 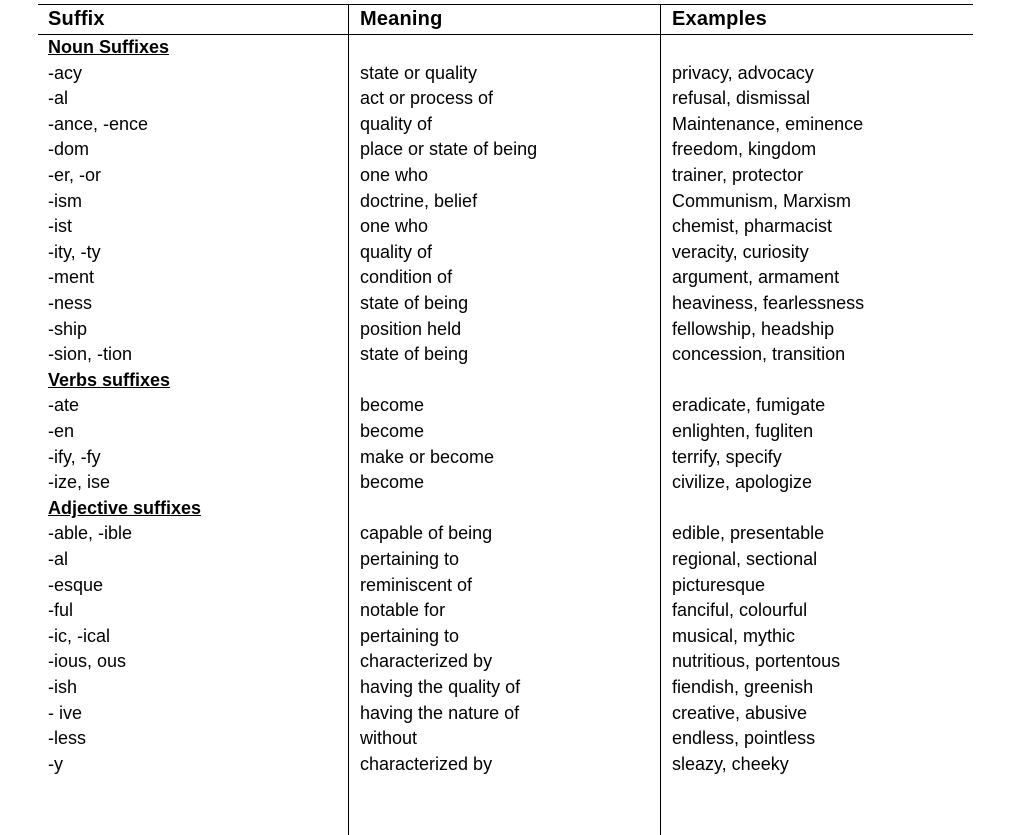 I want to click on suffix-cell: -en, so click(x=61, y=431).